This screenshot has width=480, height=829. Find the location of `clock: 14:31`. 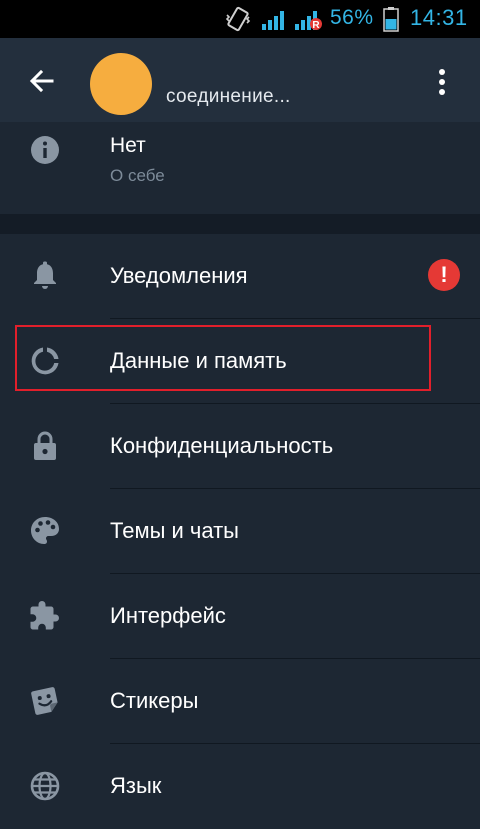

clock: 14:31 is located at coordinates (439, 17).